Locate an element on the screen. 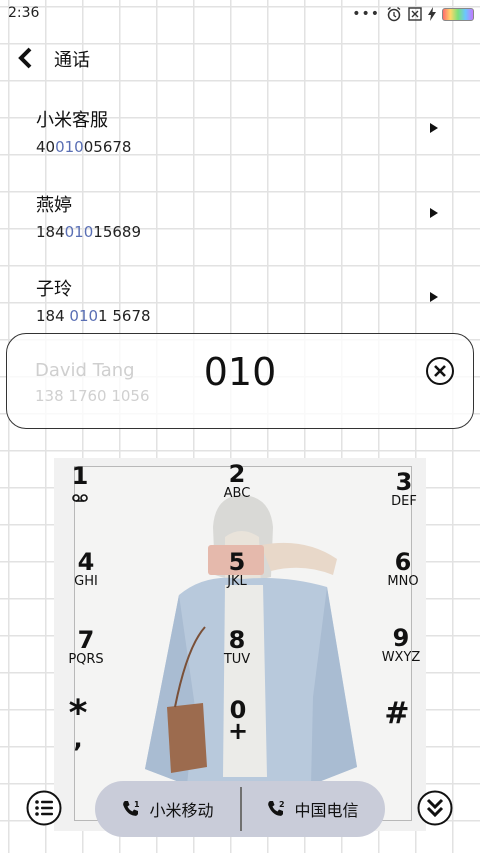  call-sim1-button: 1 小米移动 is located at coordinates (167, 809).